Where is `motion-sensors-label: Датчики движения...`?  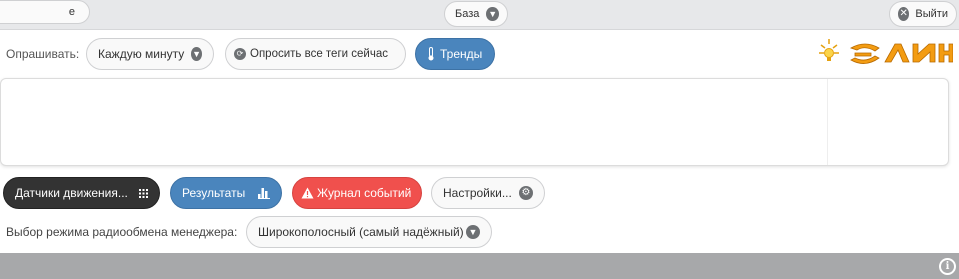
motion-sensors-label: Датчики движения... is located at coordinates (71, 193).